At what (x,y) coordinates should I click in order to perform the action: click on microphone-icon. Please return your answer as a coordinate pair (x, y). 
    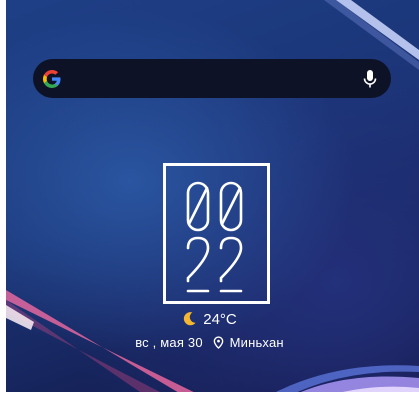
    Looking at the image, I should click on (370, 79).